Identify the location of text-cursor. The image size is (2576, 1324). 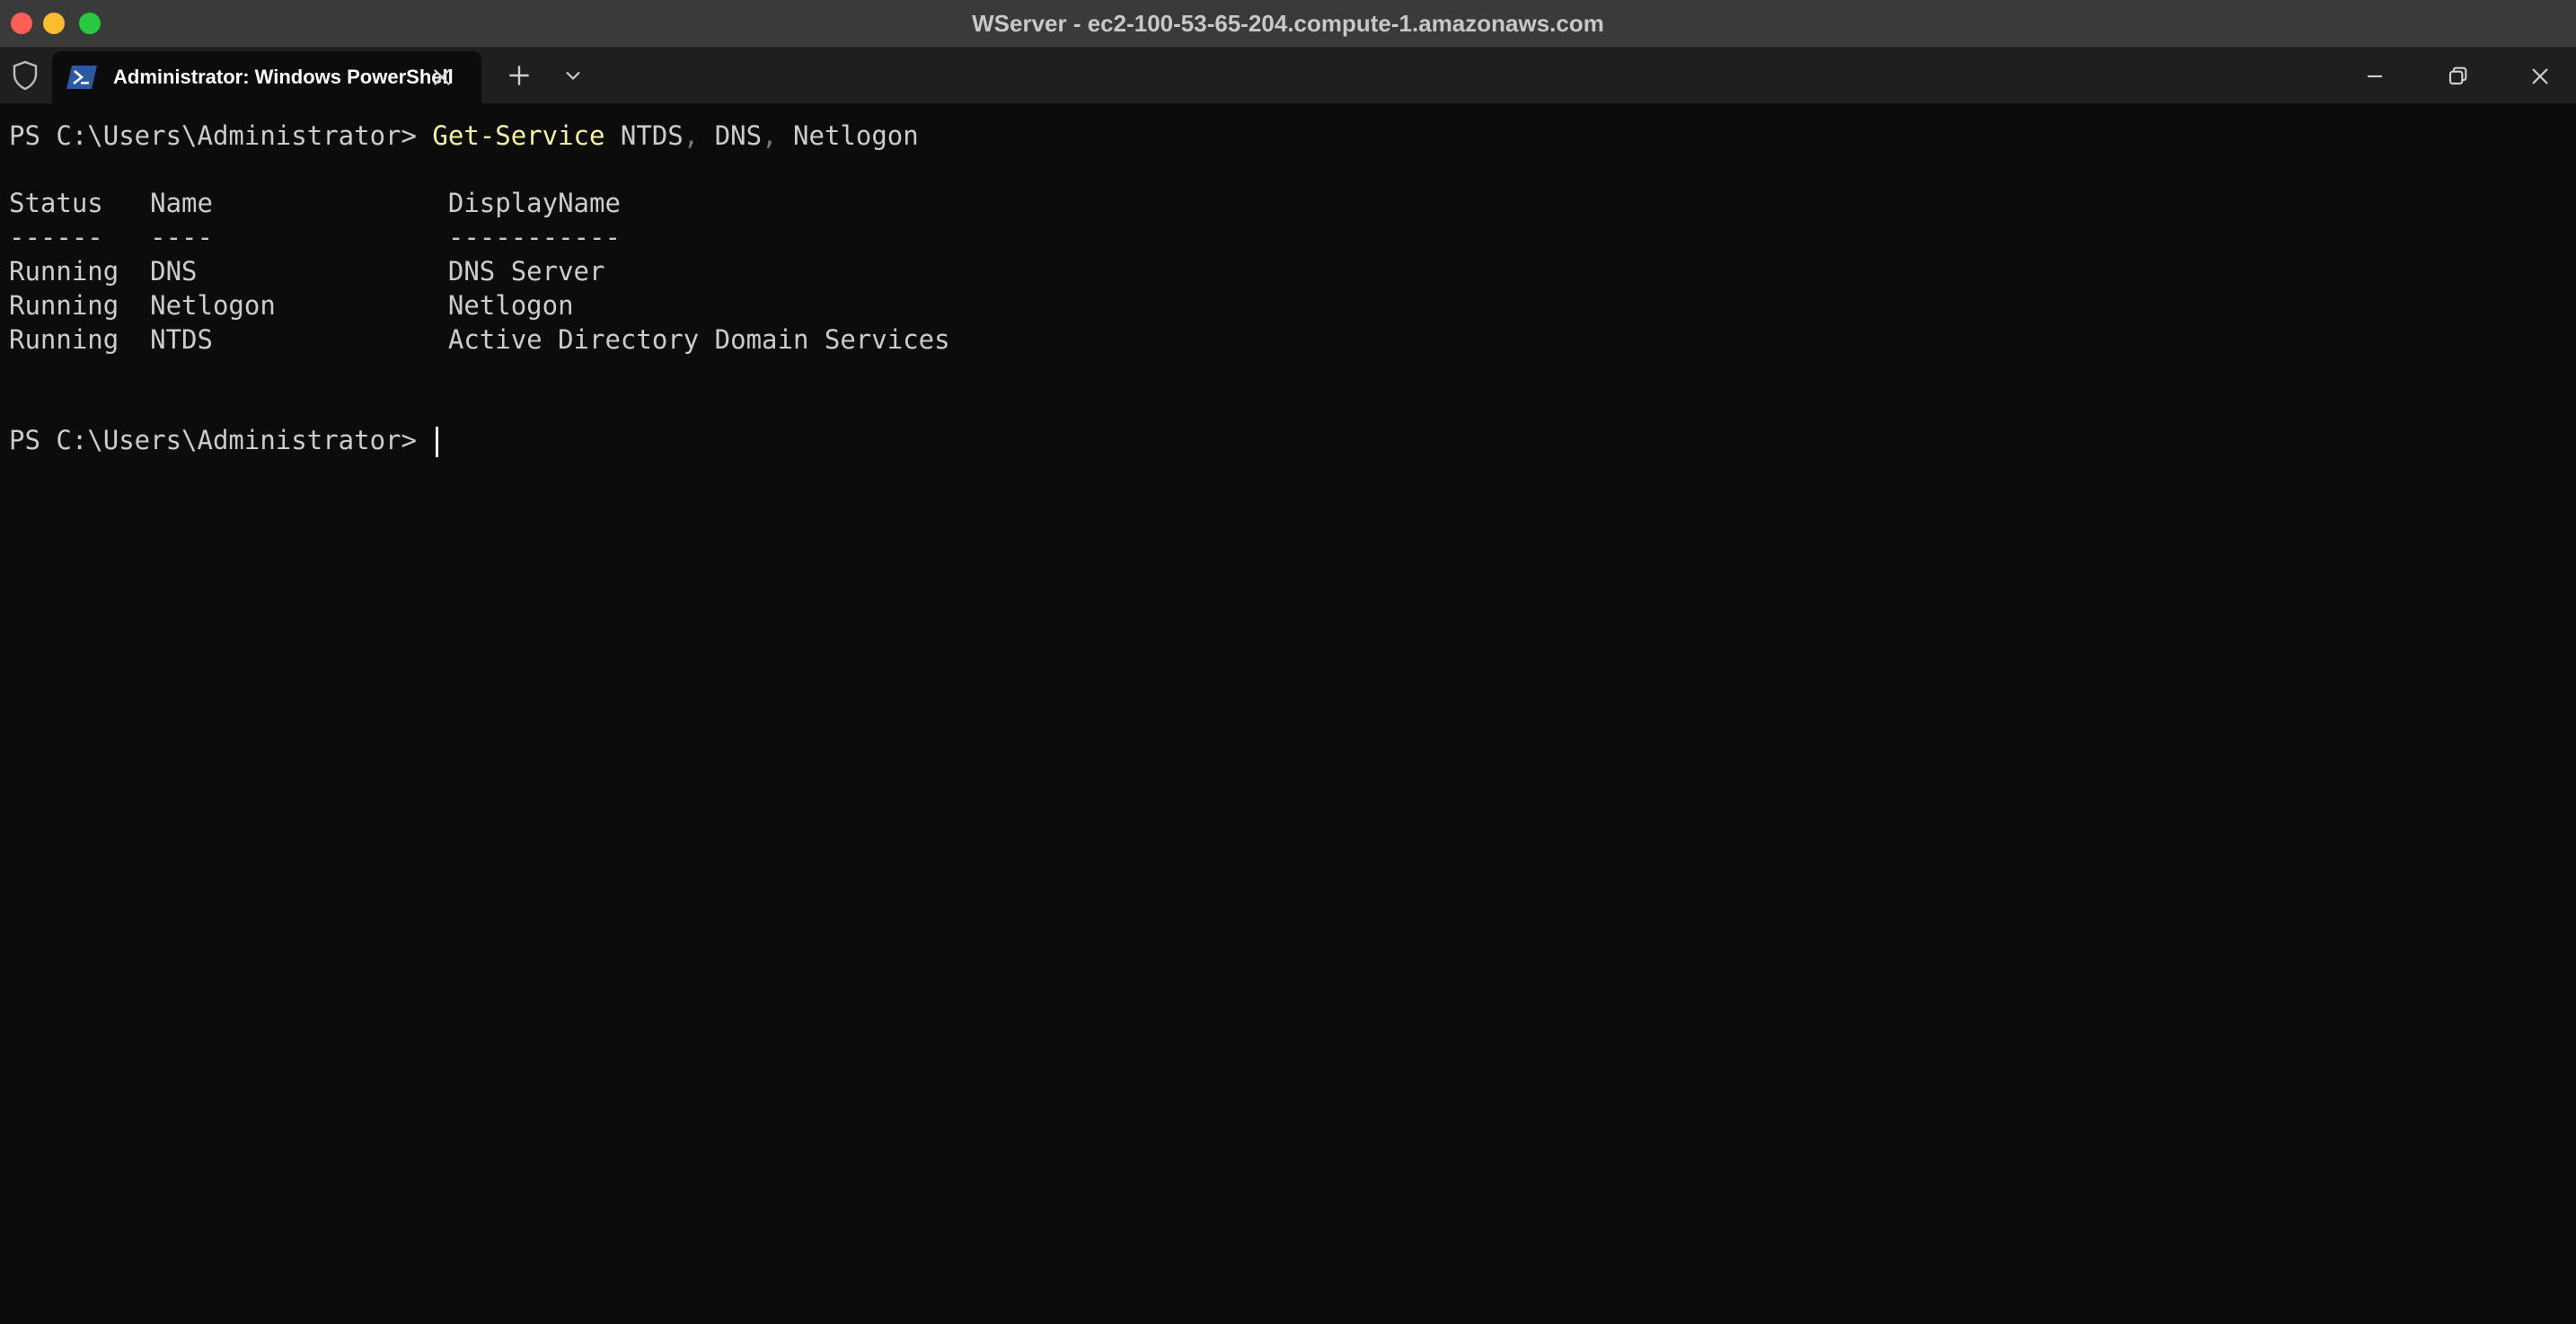
(437, 442).